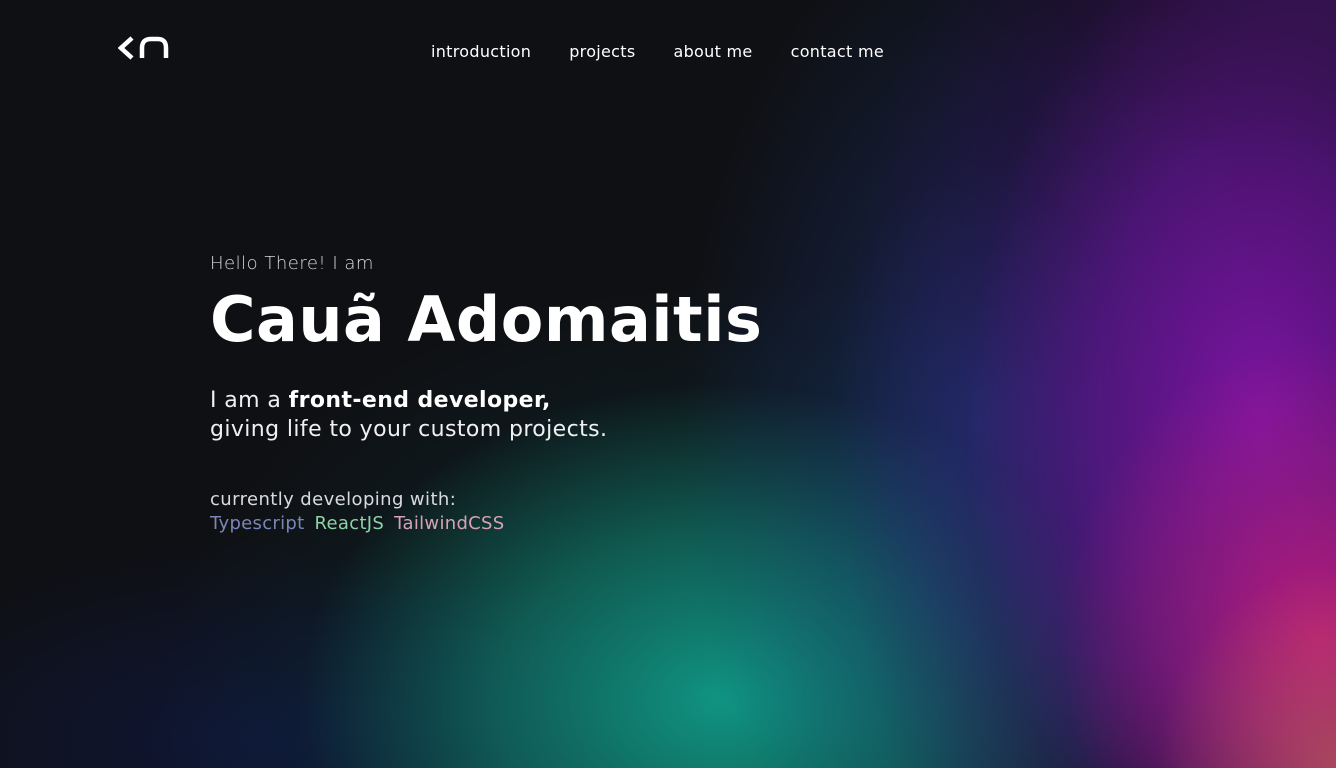  I want to click on tagline-role: front-end developer,, so click(419, 400).